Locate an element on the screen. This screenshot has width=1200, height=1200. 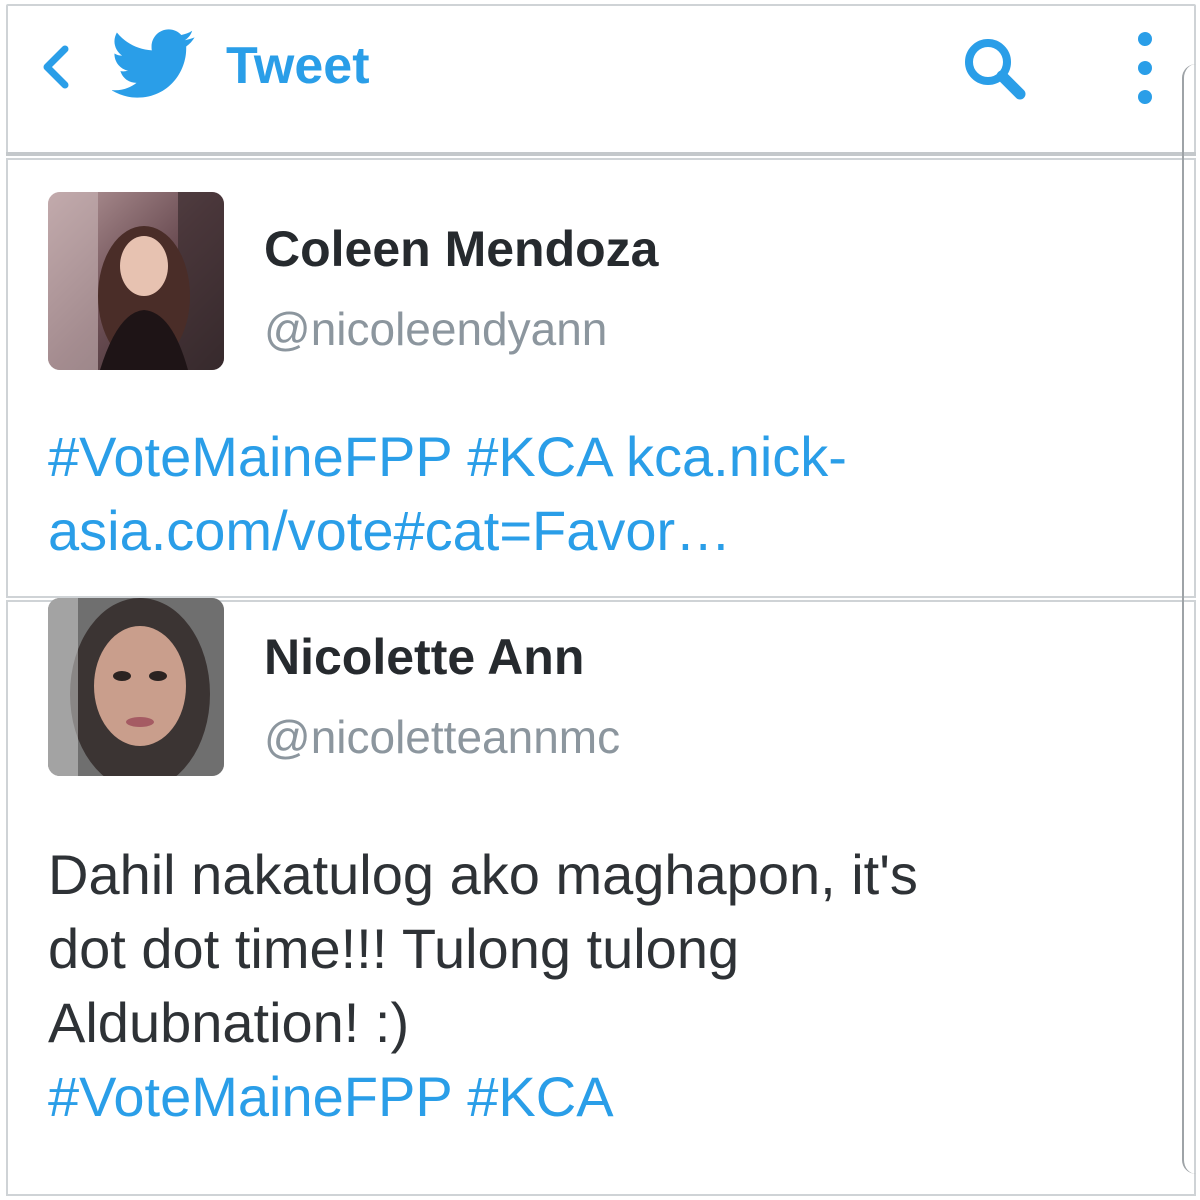
display-name: Nicolette Ann is located at coordinates (424, 657).